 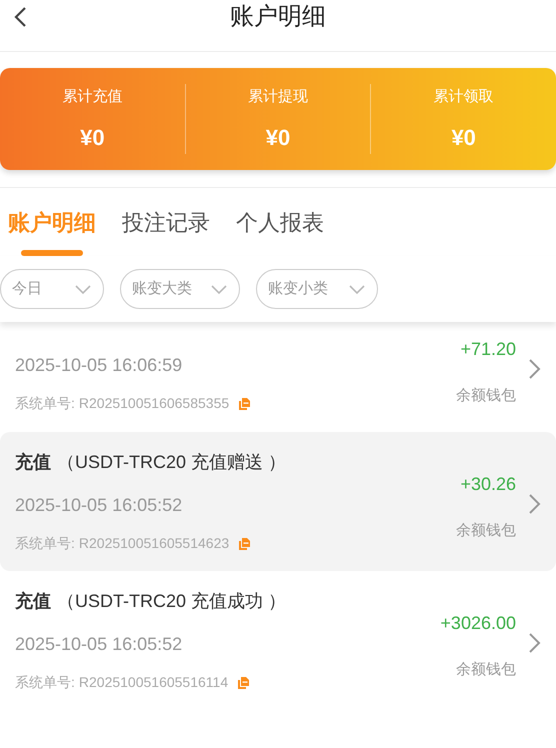 What do you see at coordinates (154, 543) in the screenshot?
I see `order-number: R202510051605514623` at bounding box center [154, 543].